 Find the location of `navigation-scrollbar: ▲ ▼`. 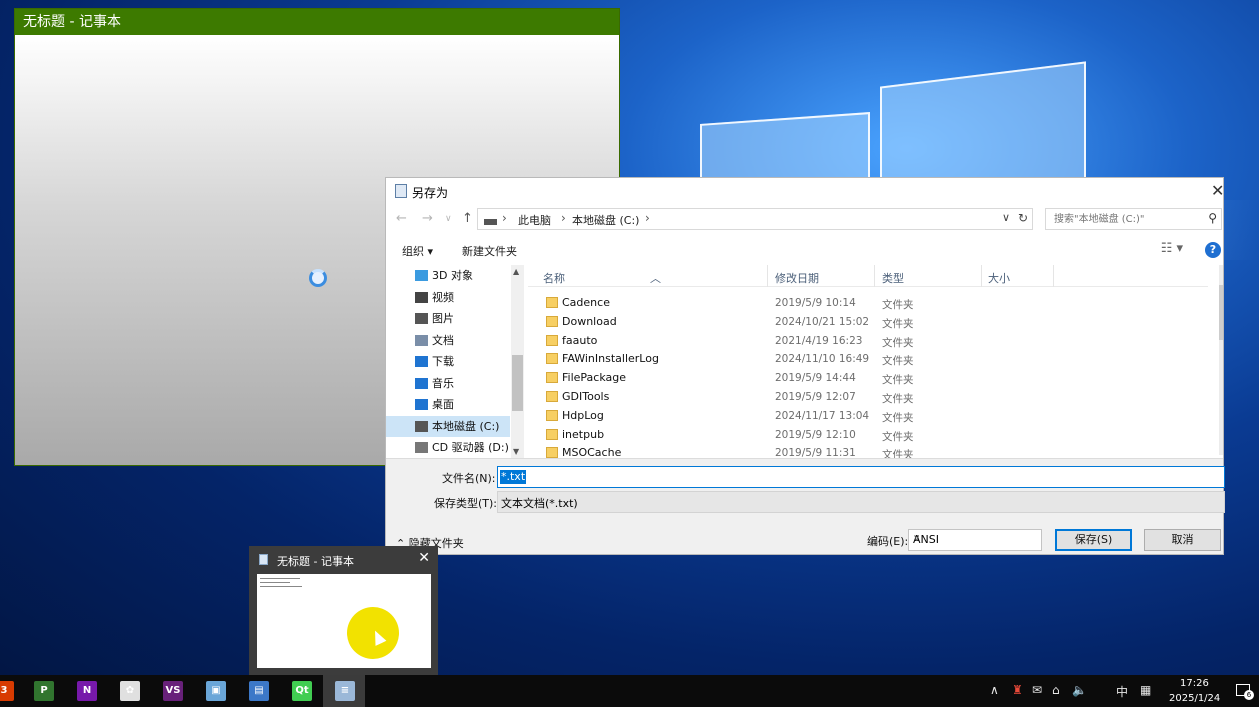

navigation-scrollbar: ▲ ▼ is located at coordinates (517, 361).